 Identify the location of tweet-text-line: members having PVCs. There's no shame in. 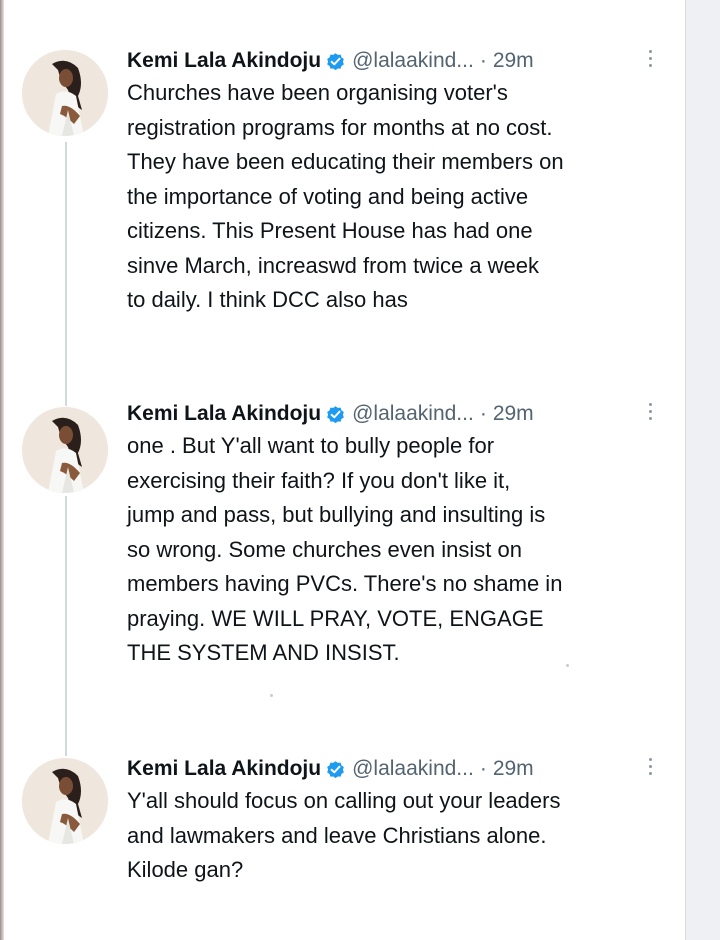
(345, 583).